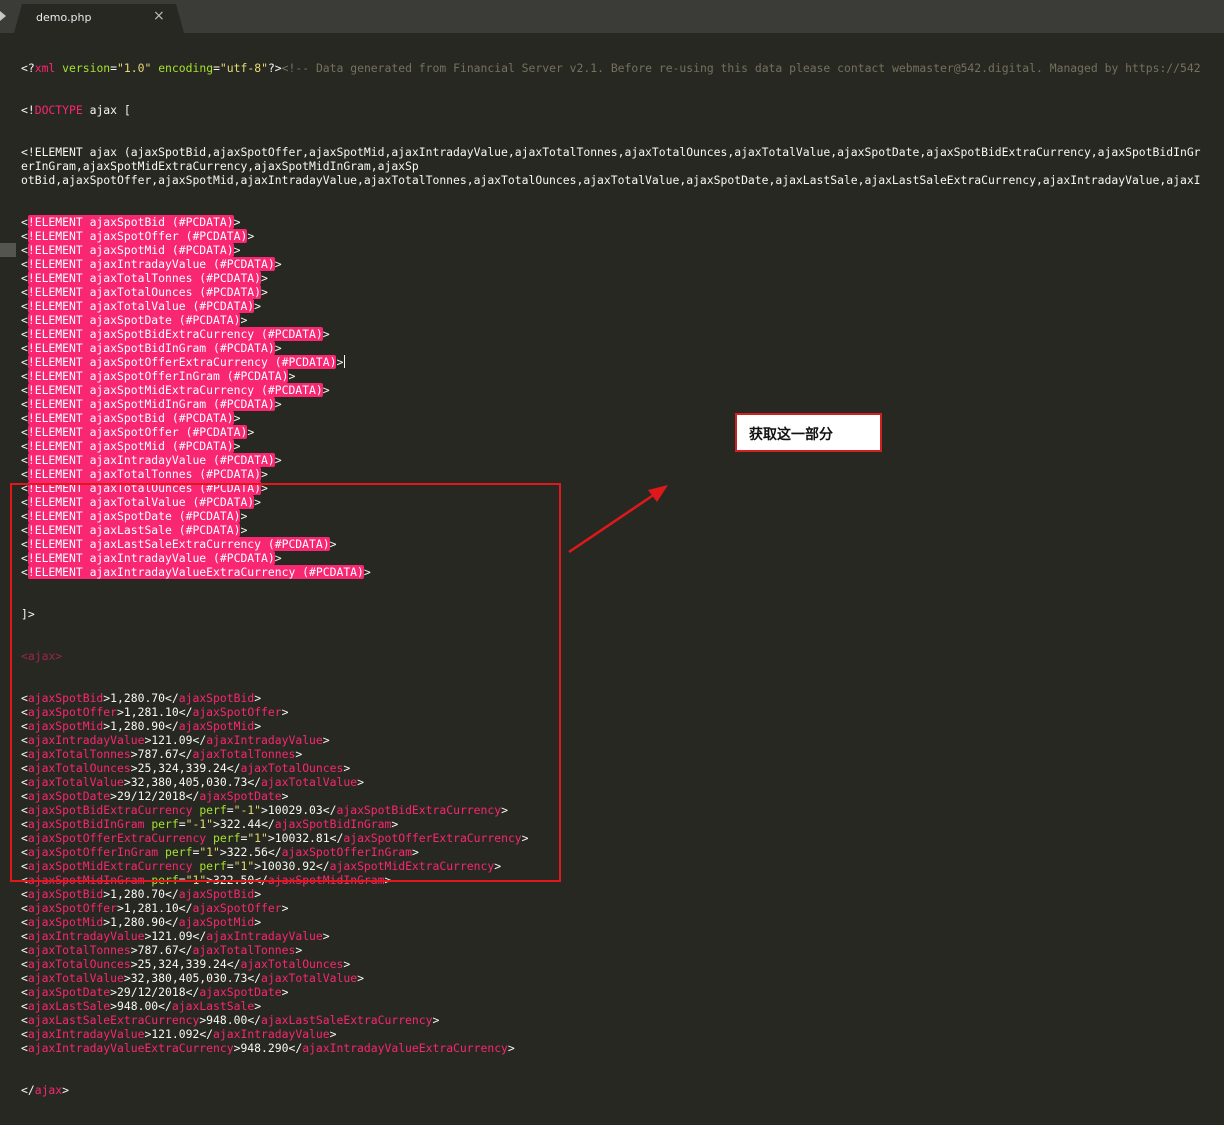 The image size is (1224, 1125). What do you see at coordinates (309, 978) in the screenshot?
I see `xml-close-tag: ajaxTotalValue` at bounding box center [309, 978].